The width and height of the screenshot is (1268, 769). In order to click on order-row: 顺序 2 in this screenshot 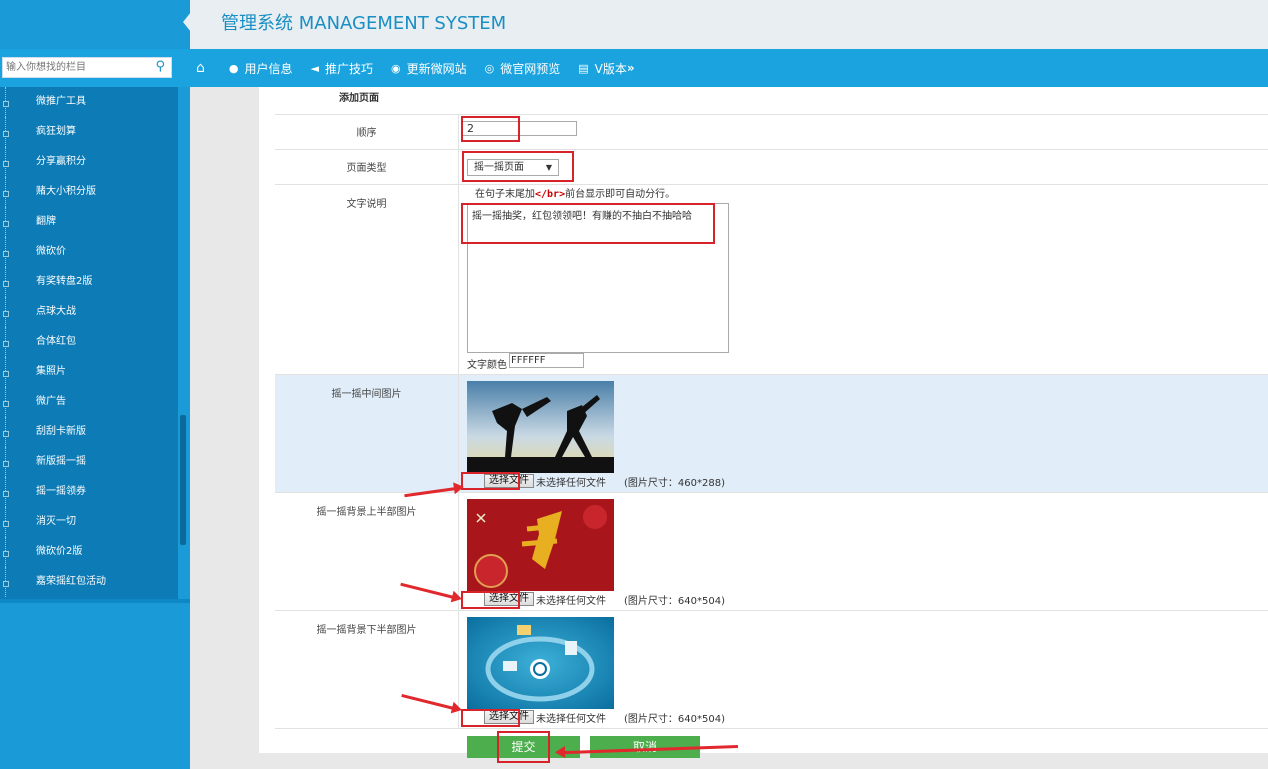, I will do `click(771, 132)`.